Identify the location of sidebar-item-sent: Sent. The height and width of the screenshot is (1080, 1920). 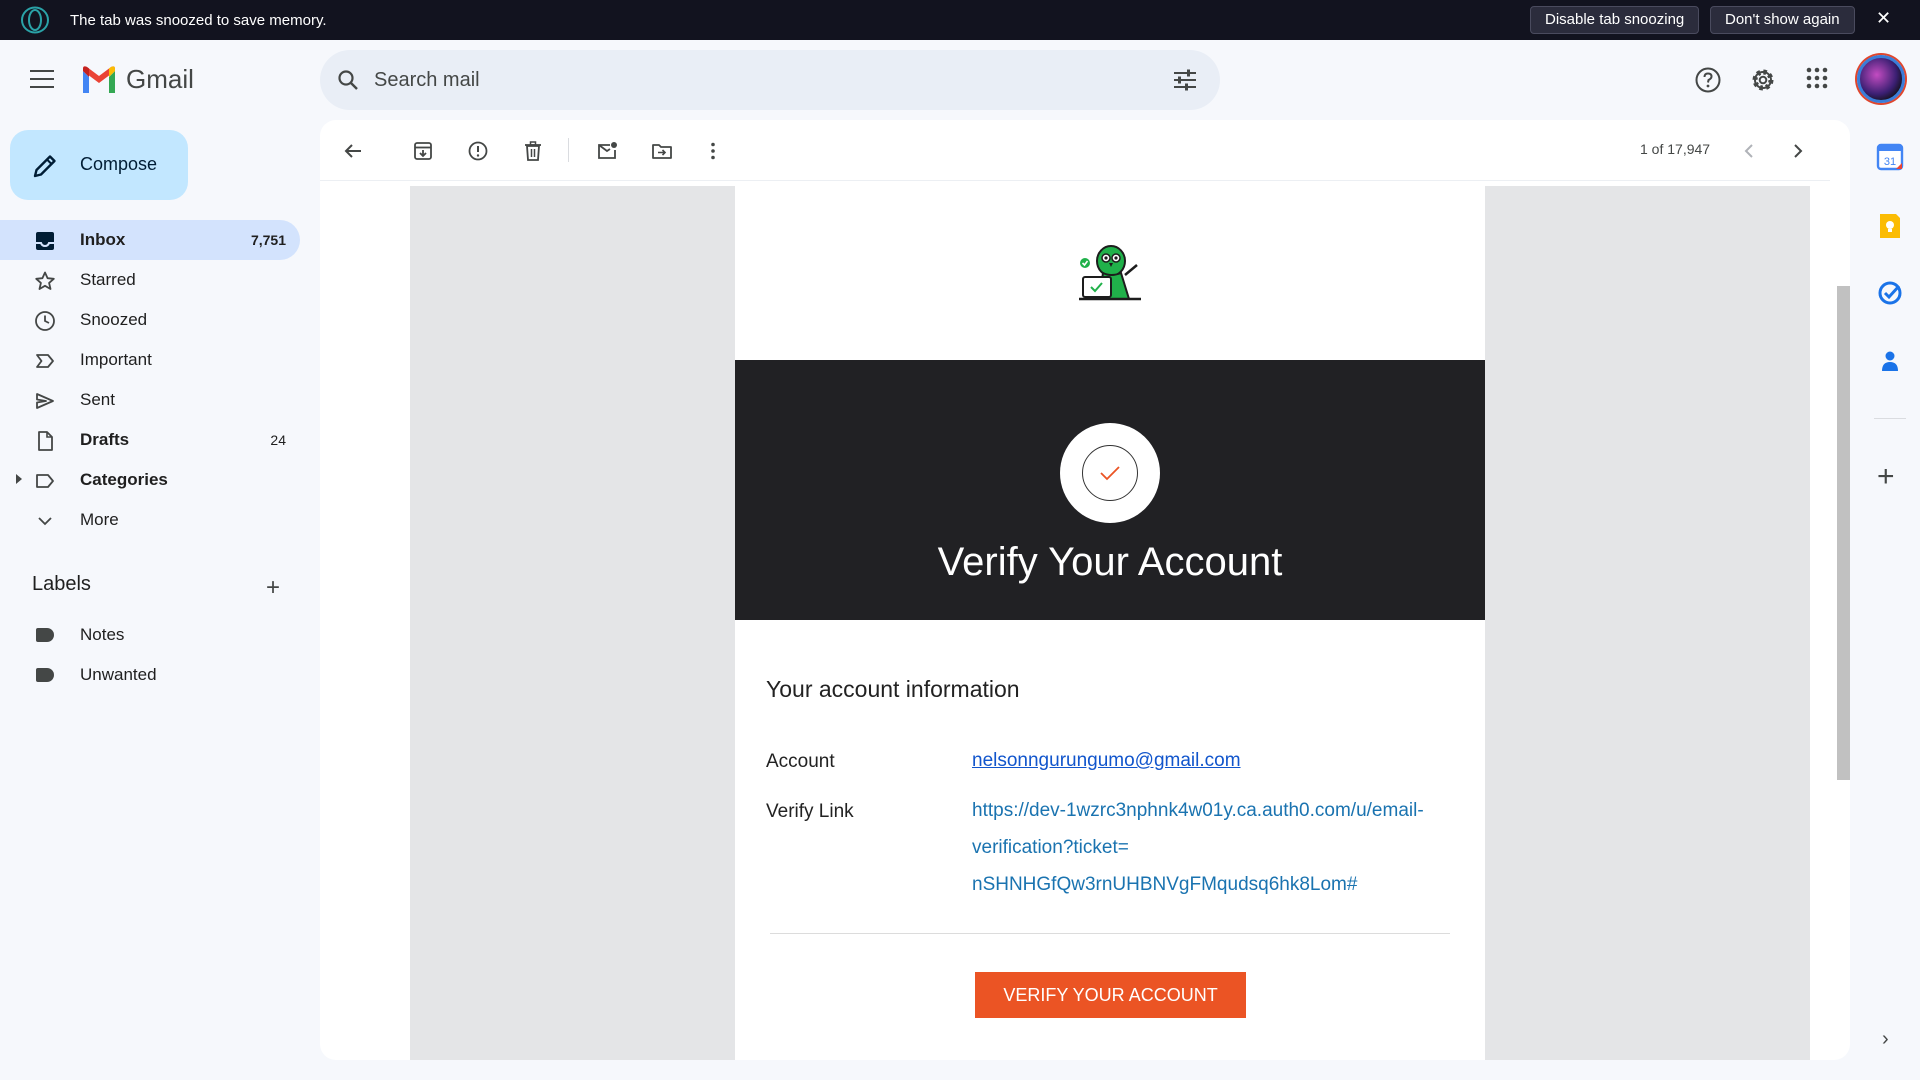
(150, 400).